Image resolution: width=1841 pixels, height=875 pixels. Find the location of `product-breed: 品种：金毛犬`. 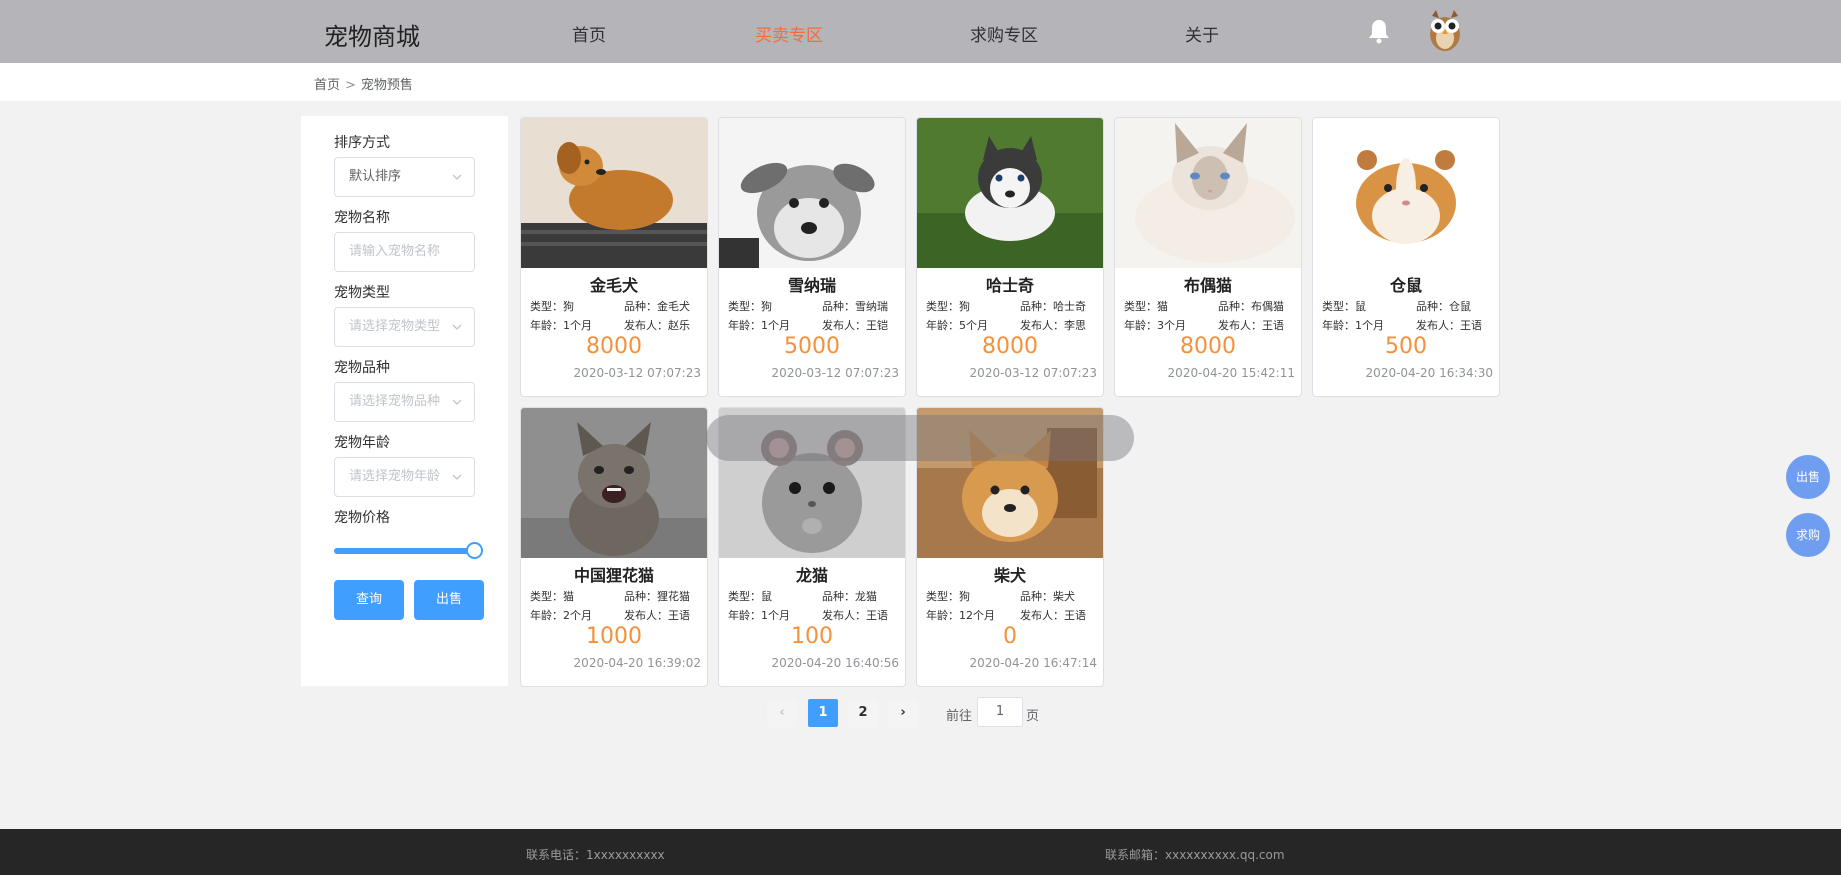

product-breed: 品种：金毛犬 is located at coordinates (657, 306).